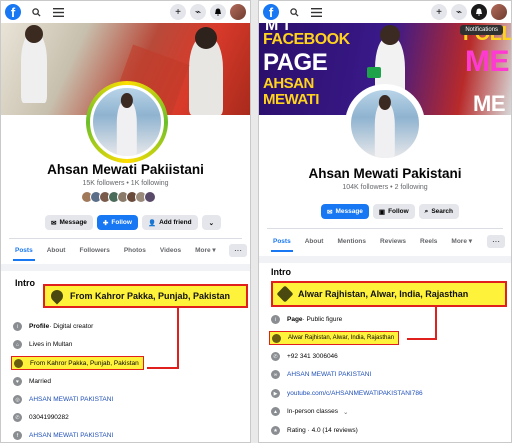  I want to click on divider, so click(385, 228).